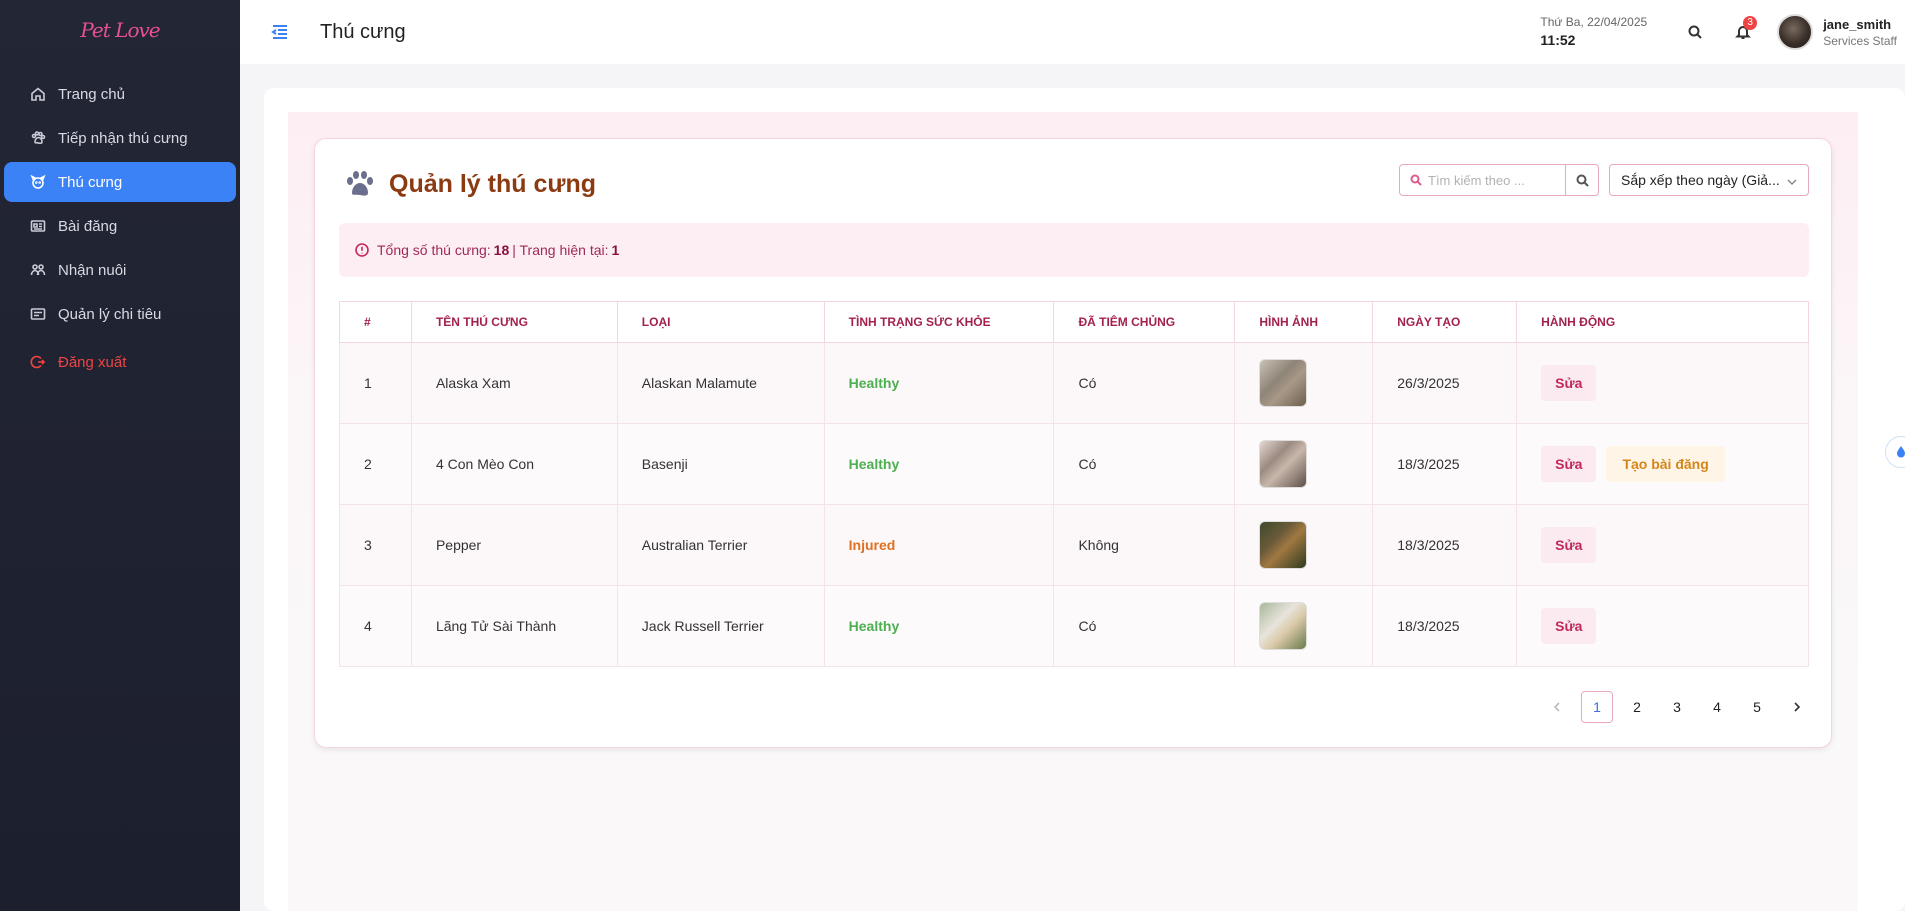  I want to click on info-total-label: Tổng số thú cưng:, so click(434, 250).